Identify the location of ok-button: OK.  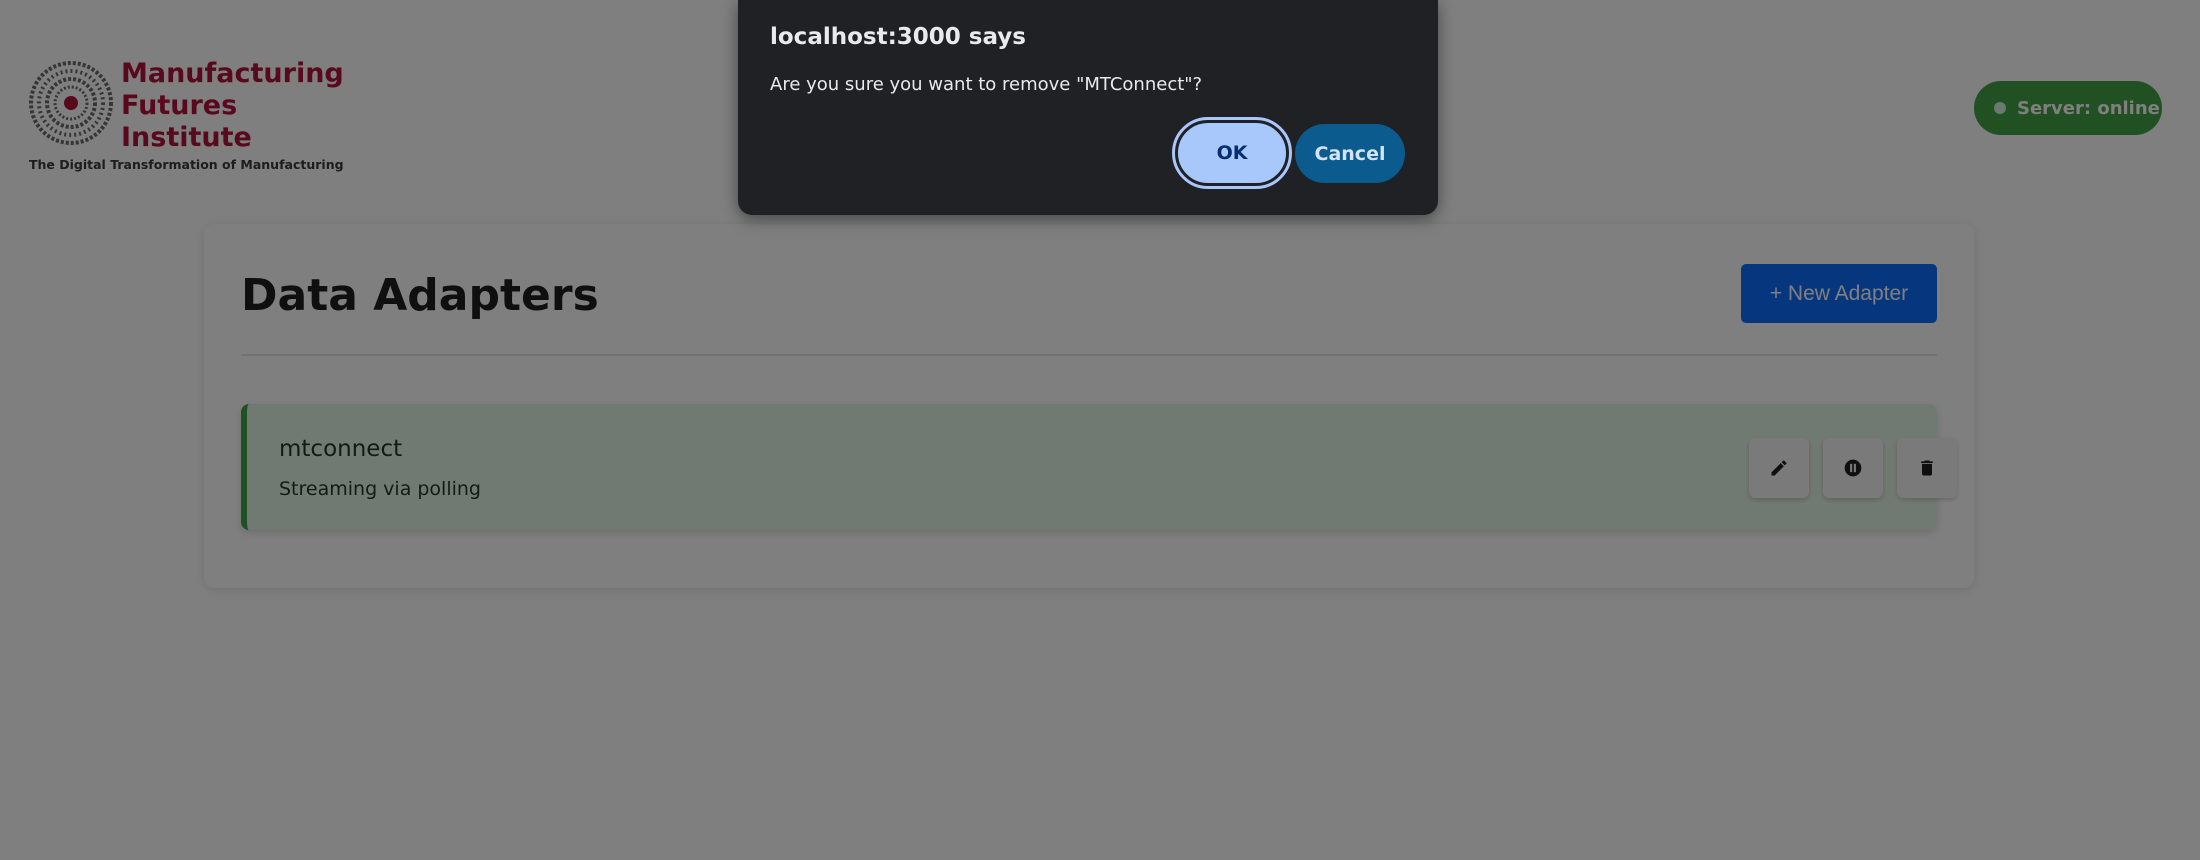
(1232, 153).